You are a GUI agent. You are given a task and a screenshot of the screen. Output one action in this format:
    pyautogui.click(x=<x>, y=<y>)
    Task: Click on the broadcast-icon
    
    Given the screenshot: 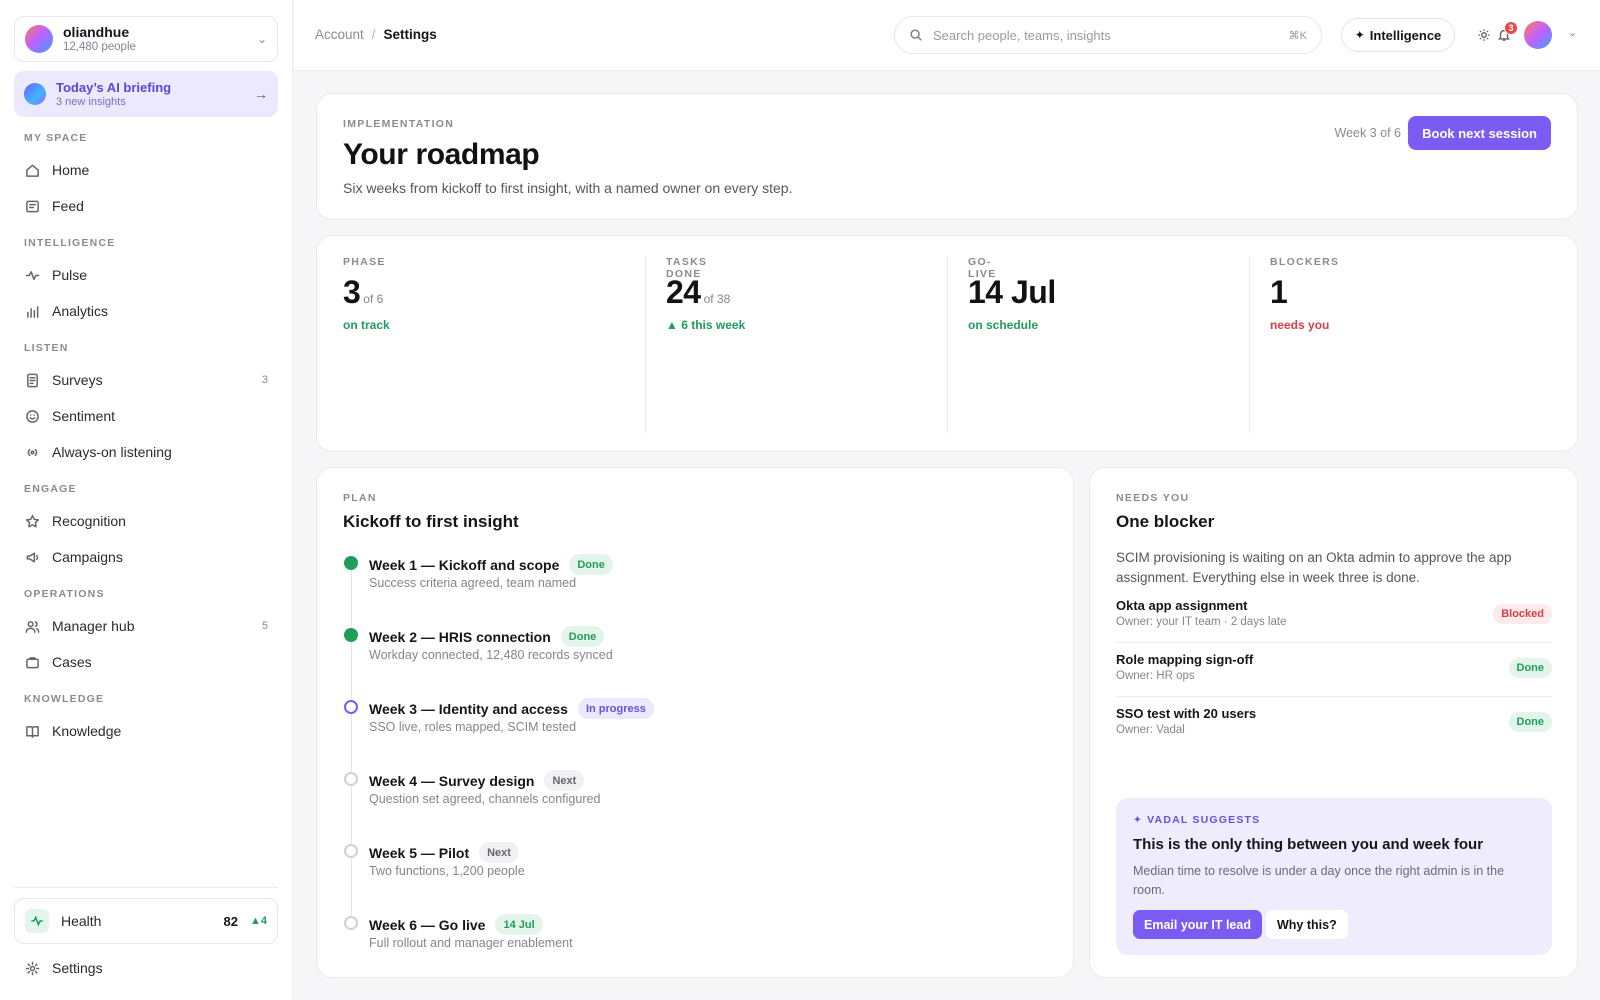 What is the action you would take?
    pyautogui.click(x=32, y=452)
    